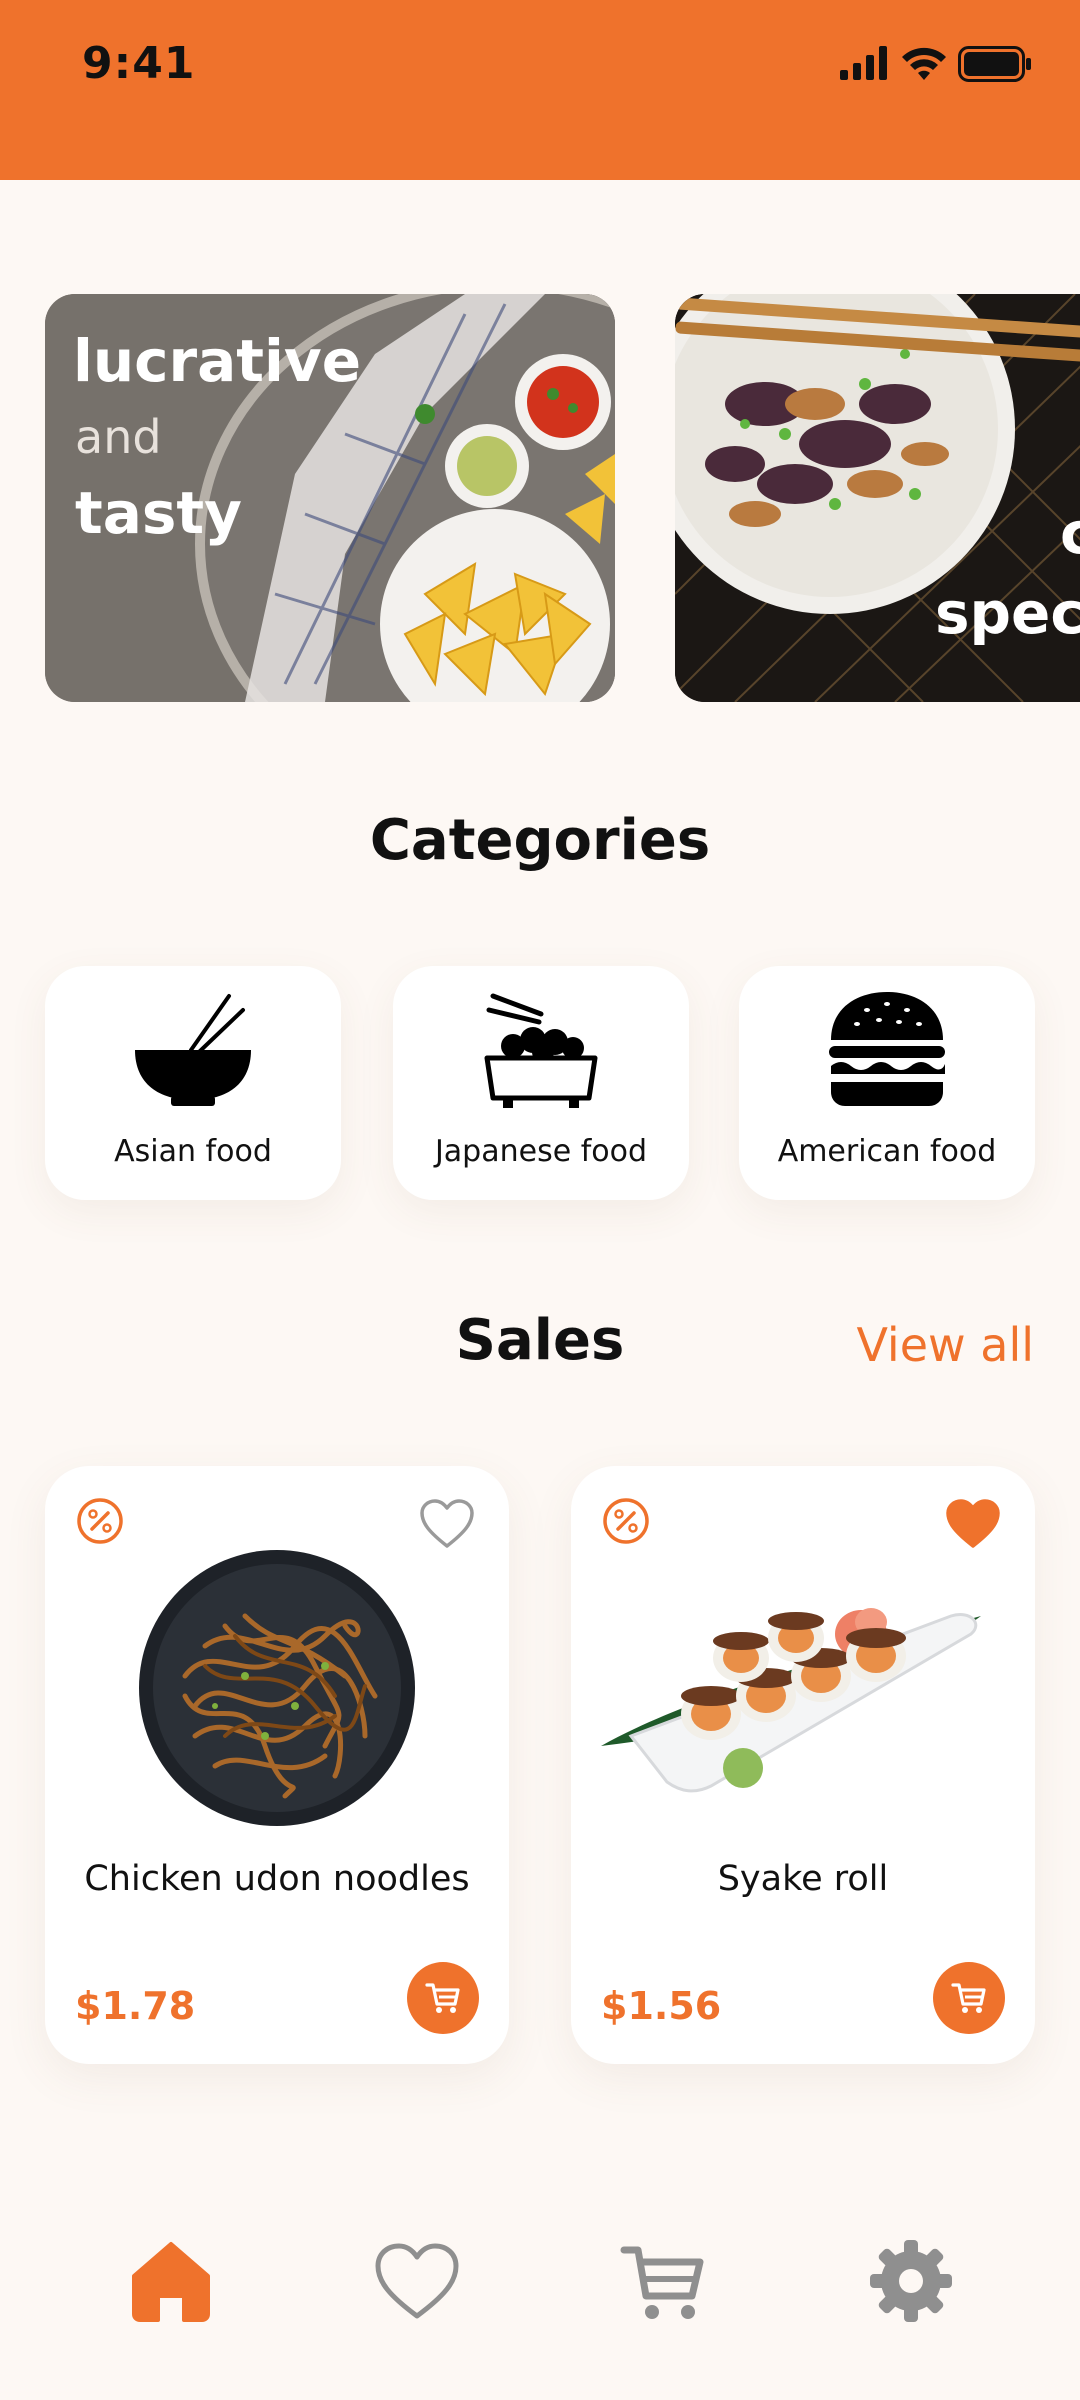 This screenshot has width=1080, height=2400. I want to click on heart-icon, so click(417, 2281).